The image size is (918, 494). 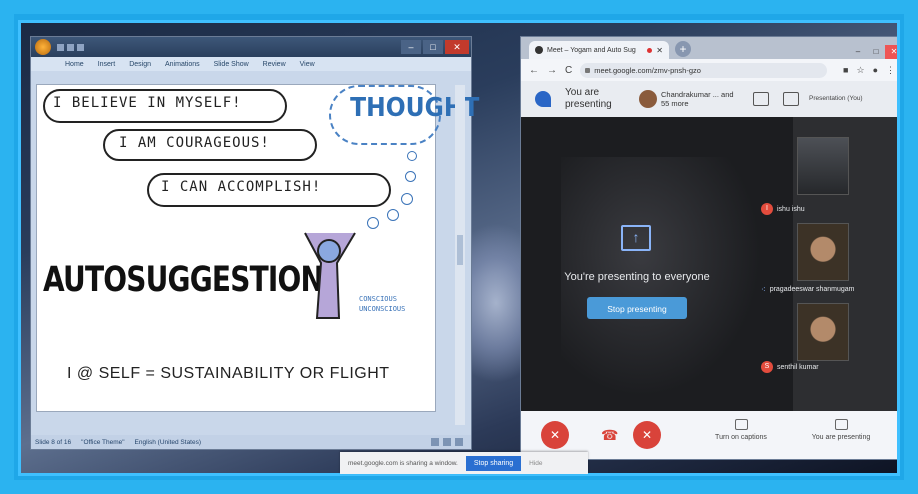 I want to click on participant-row: ⁖ pragadeeswar shanmugam, so click(x=808, y=289).